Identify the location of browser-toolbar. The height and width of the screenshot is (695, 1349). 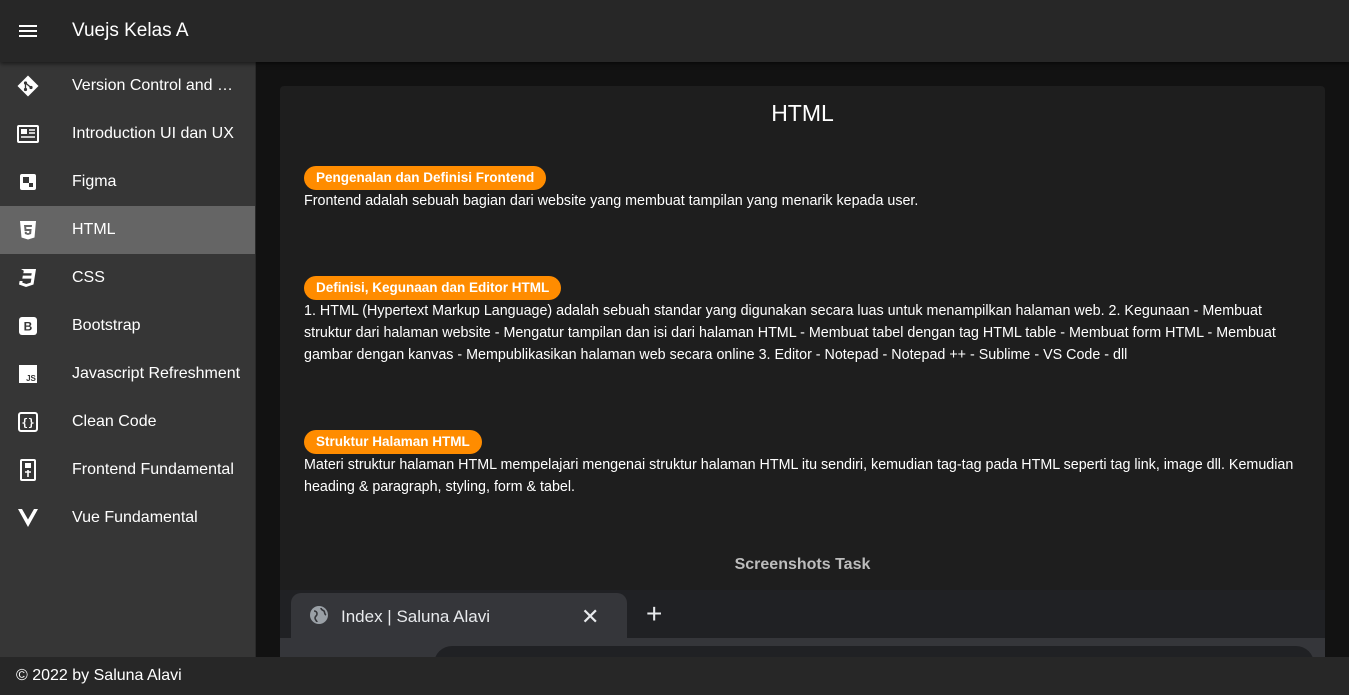
(802, 647).